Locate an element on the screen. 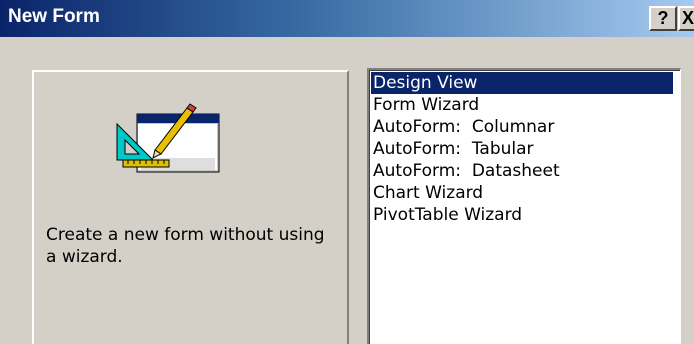  close-button: X is located at coordinates (686, 18).